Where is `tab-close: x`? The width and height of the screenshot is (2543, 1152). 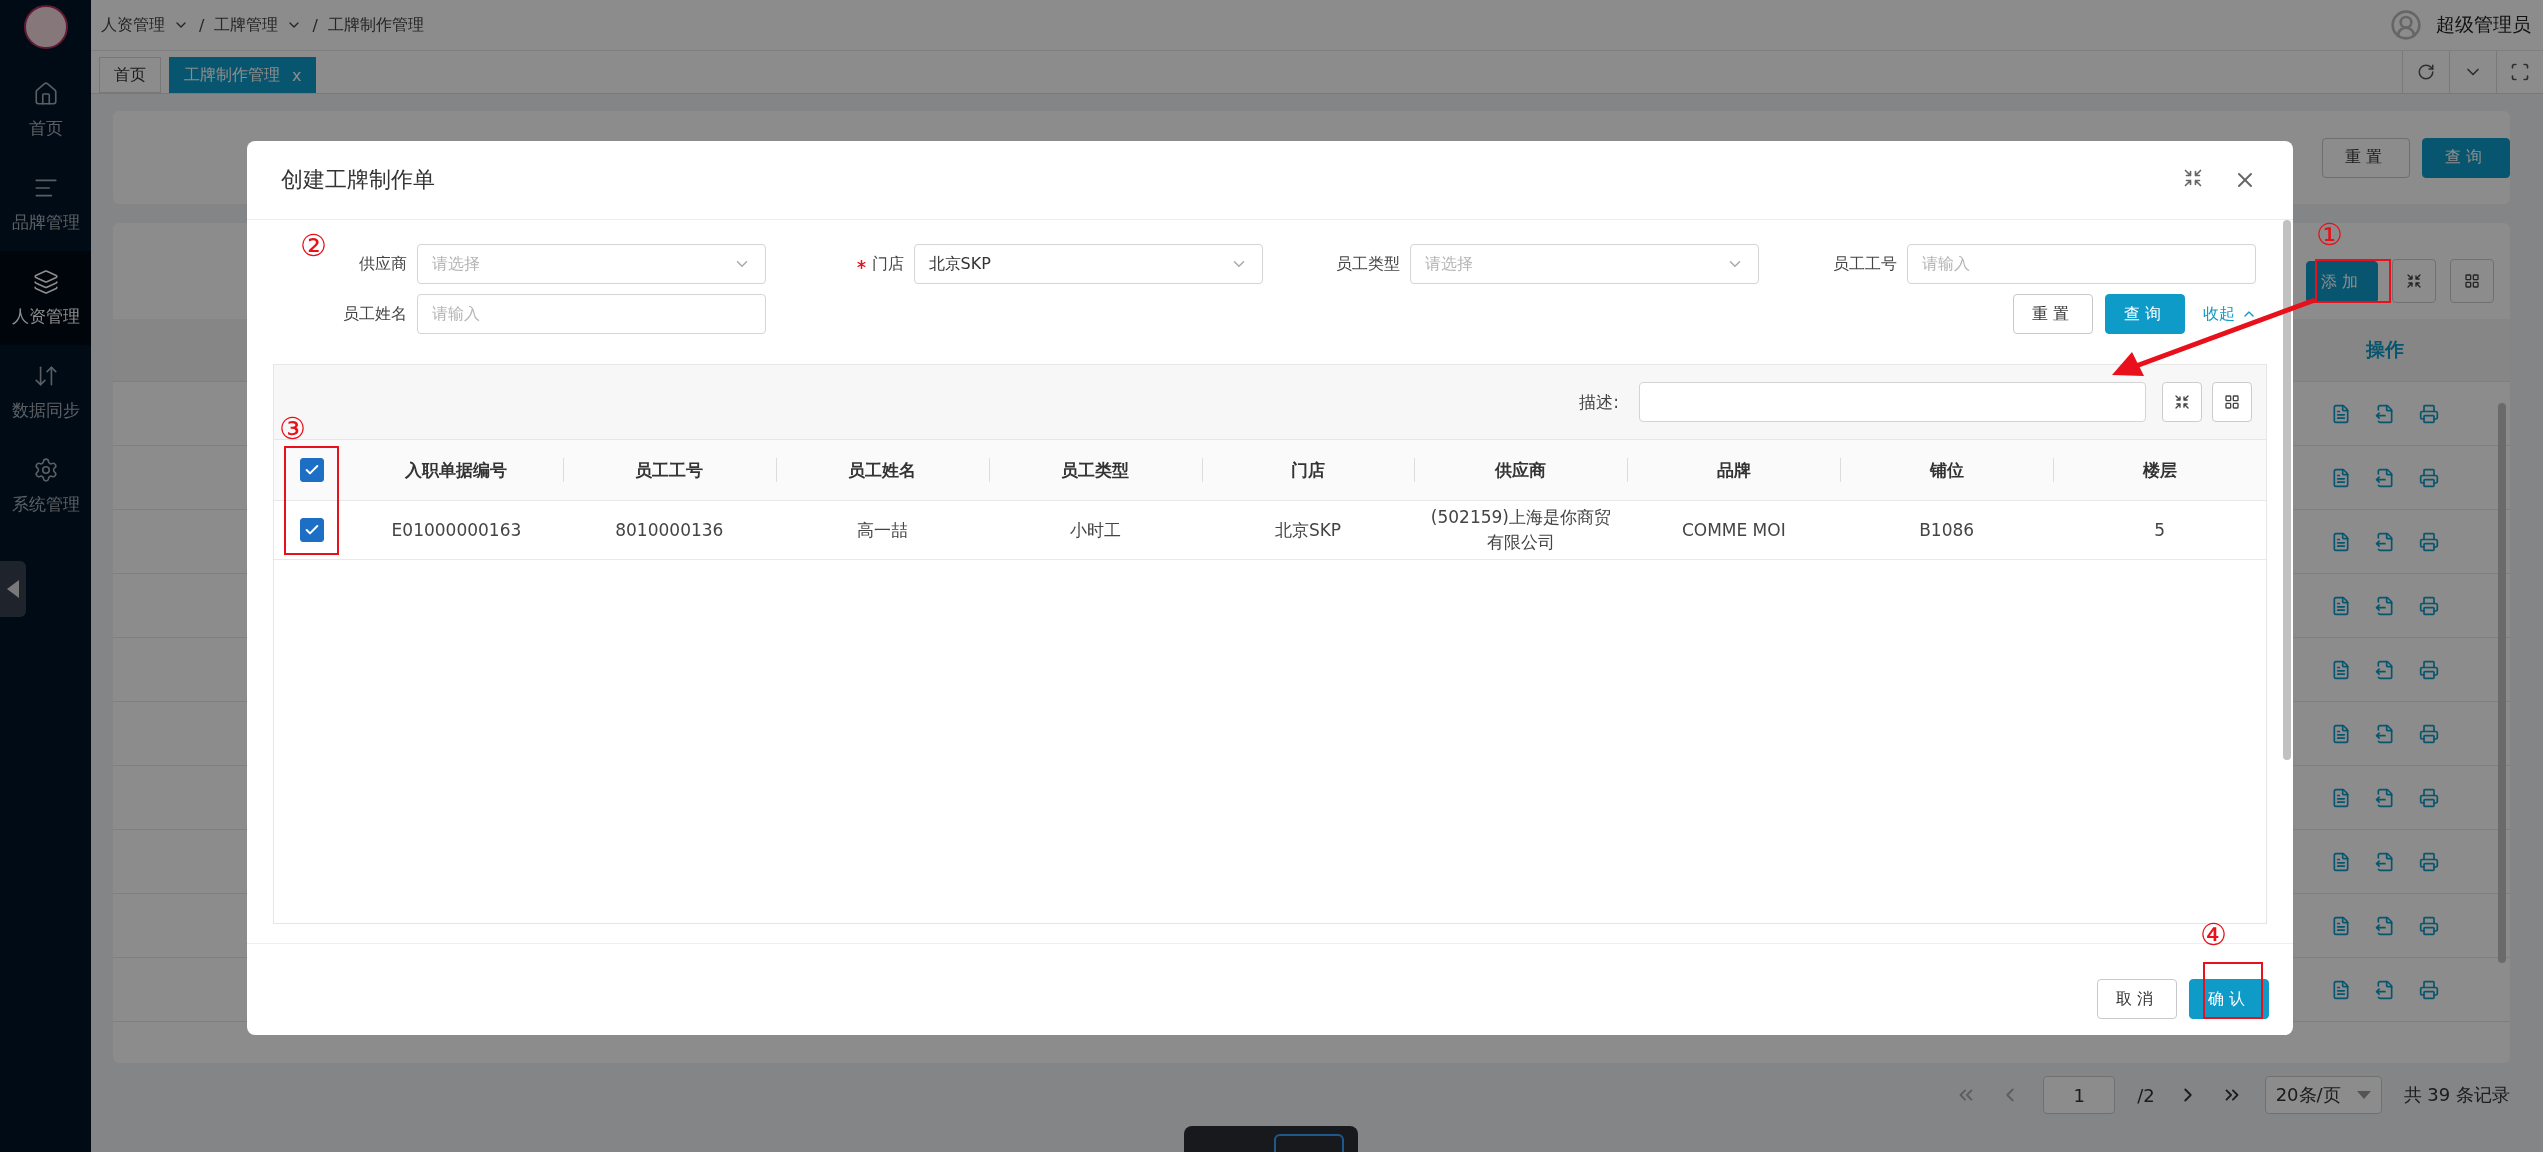
tab-close: x is located at coordinates (297, 75).